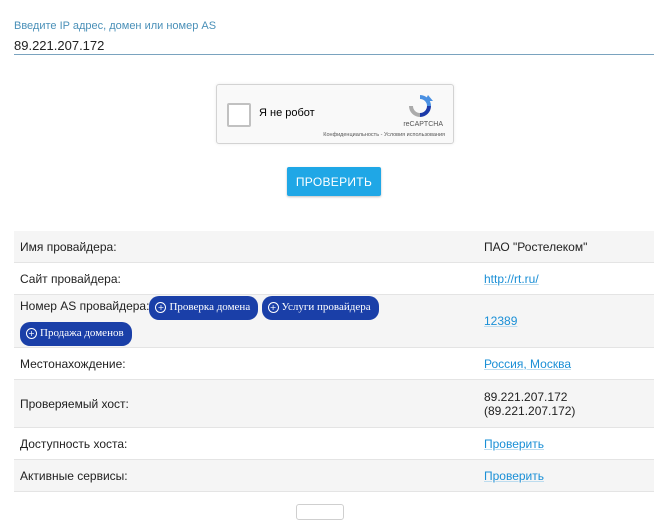 The width and height of the screenshot is (668, 520). Describe the element at coordinates (82, 333) in the screenshot. I see `domain-sale-label: Продажа доменов` at that location.